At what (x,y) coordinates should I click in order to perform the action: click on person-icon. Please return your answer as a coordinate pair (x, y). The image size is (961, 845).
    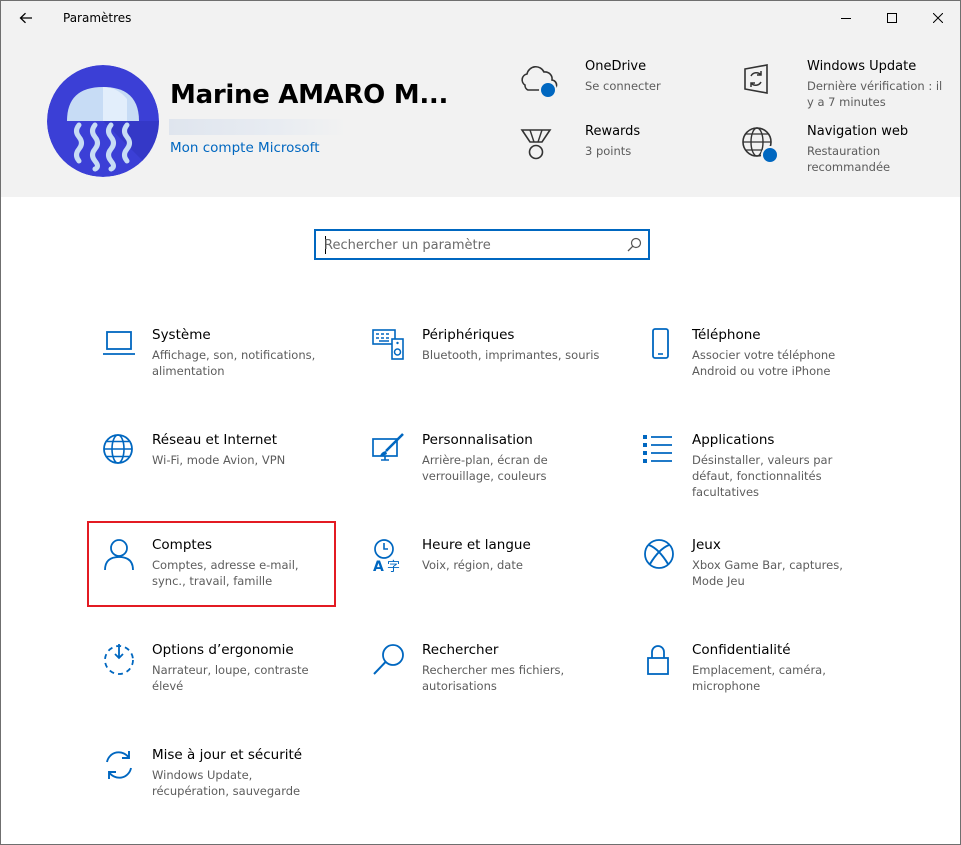
    Looking at the image, I should click on (119, 555).